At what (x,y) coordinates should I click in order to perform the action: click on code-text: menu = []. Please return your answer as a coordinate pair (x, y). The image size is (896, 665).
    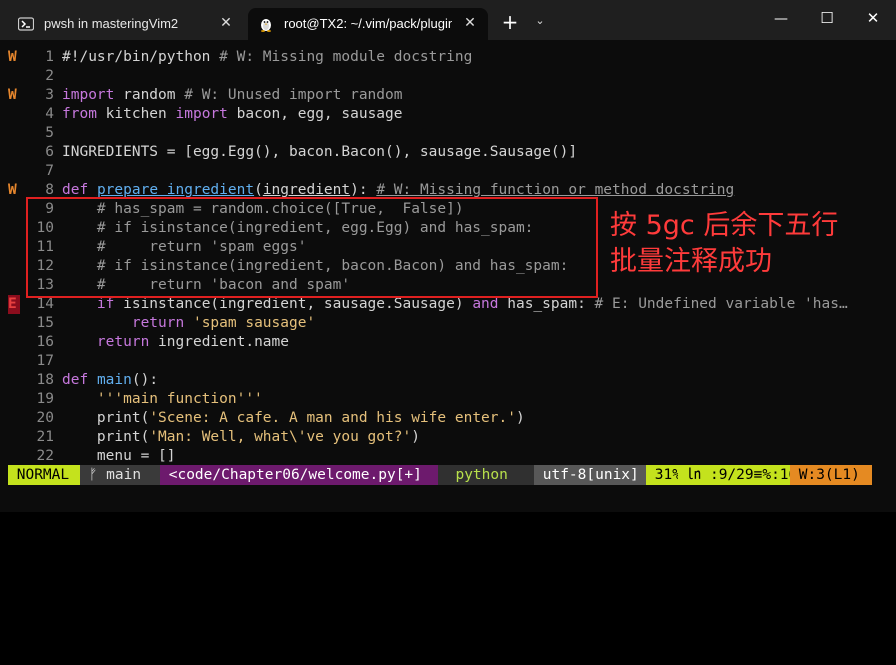
    Looking at the image, I should click on (475, 456).